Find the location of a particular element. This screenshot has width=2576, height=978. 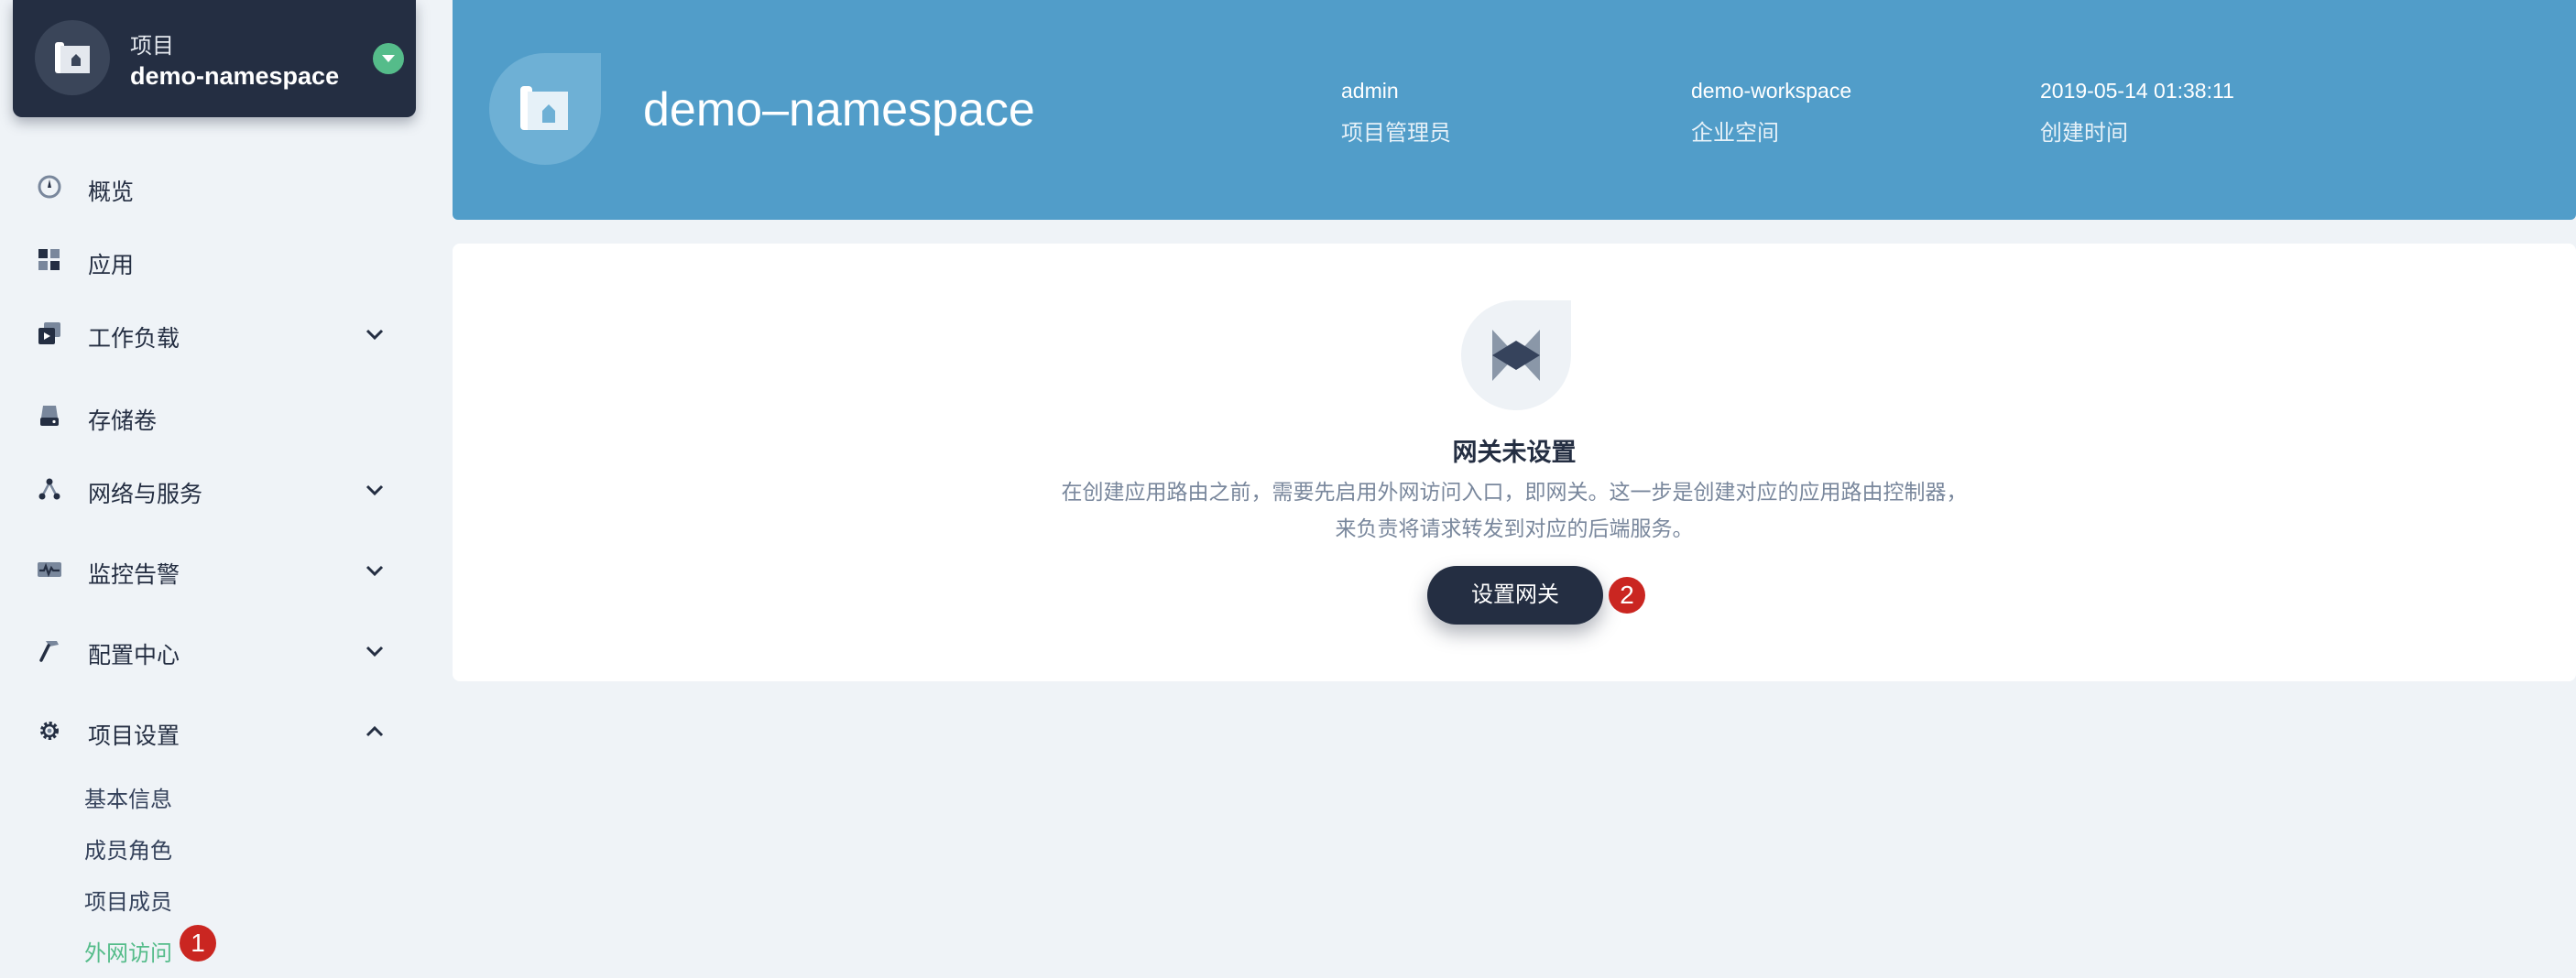

sidebar-item-workloads: 工作负载 is located at coordinates (211, 333).